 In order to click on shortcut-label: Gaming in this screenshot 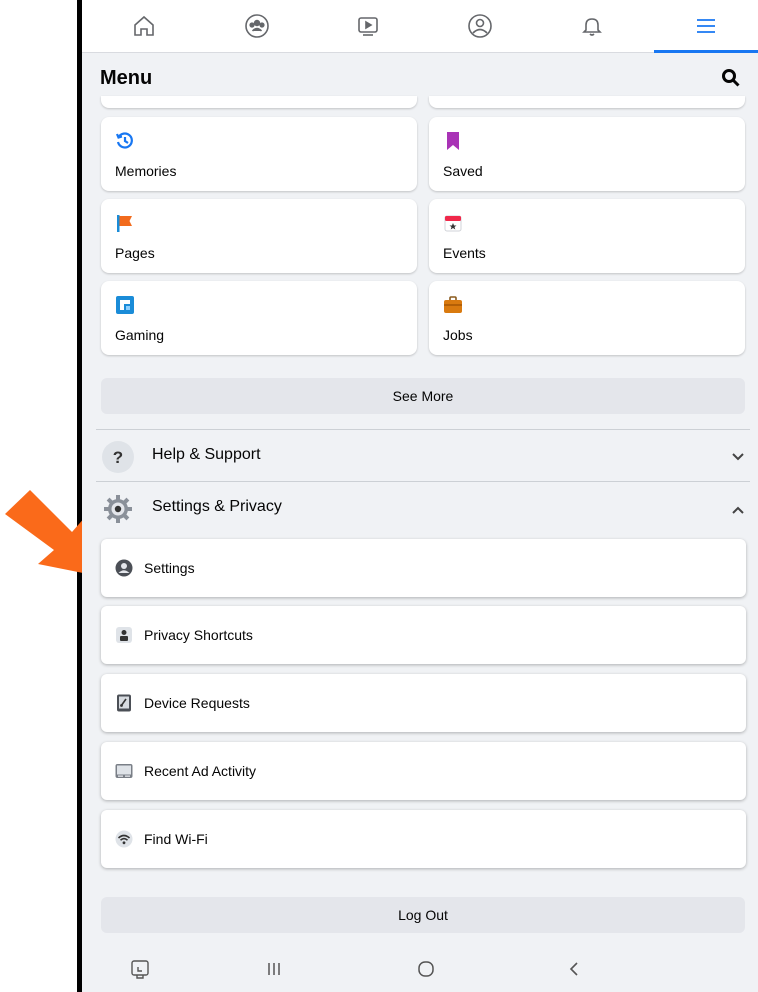, I will do `click(140, 335)`.